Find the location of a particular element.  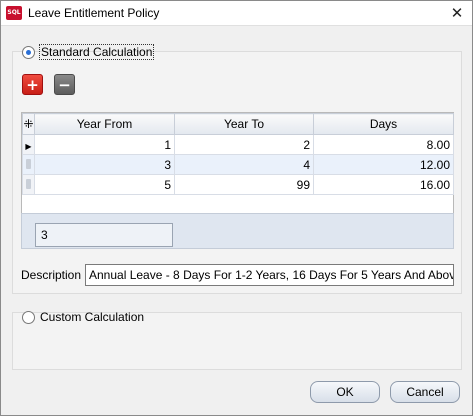

cell-days: 12.00 is located at coordinates (383, 164).